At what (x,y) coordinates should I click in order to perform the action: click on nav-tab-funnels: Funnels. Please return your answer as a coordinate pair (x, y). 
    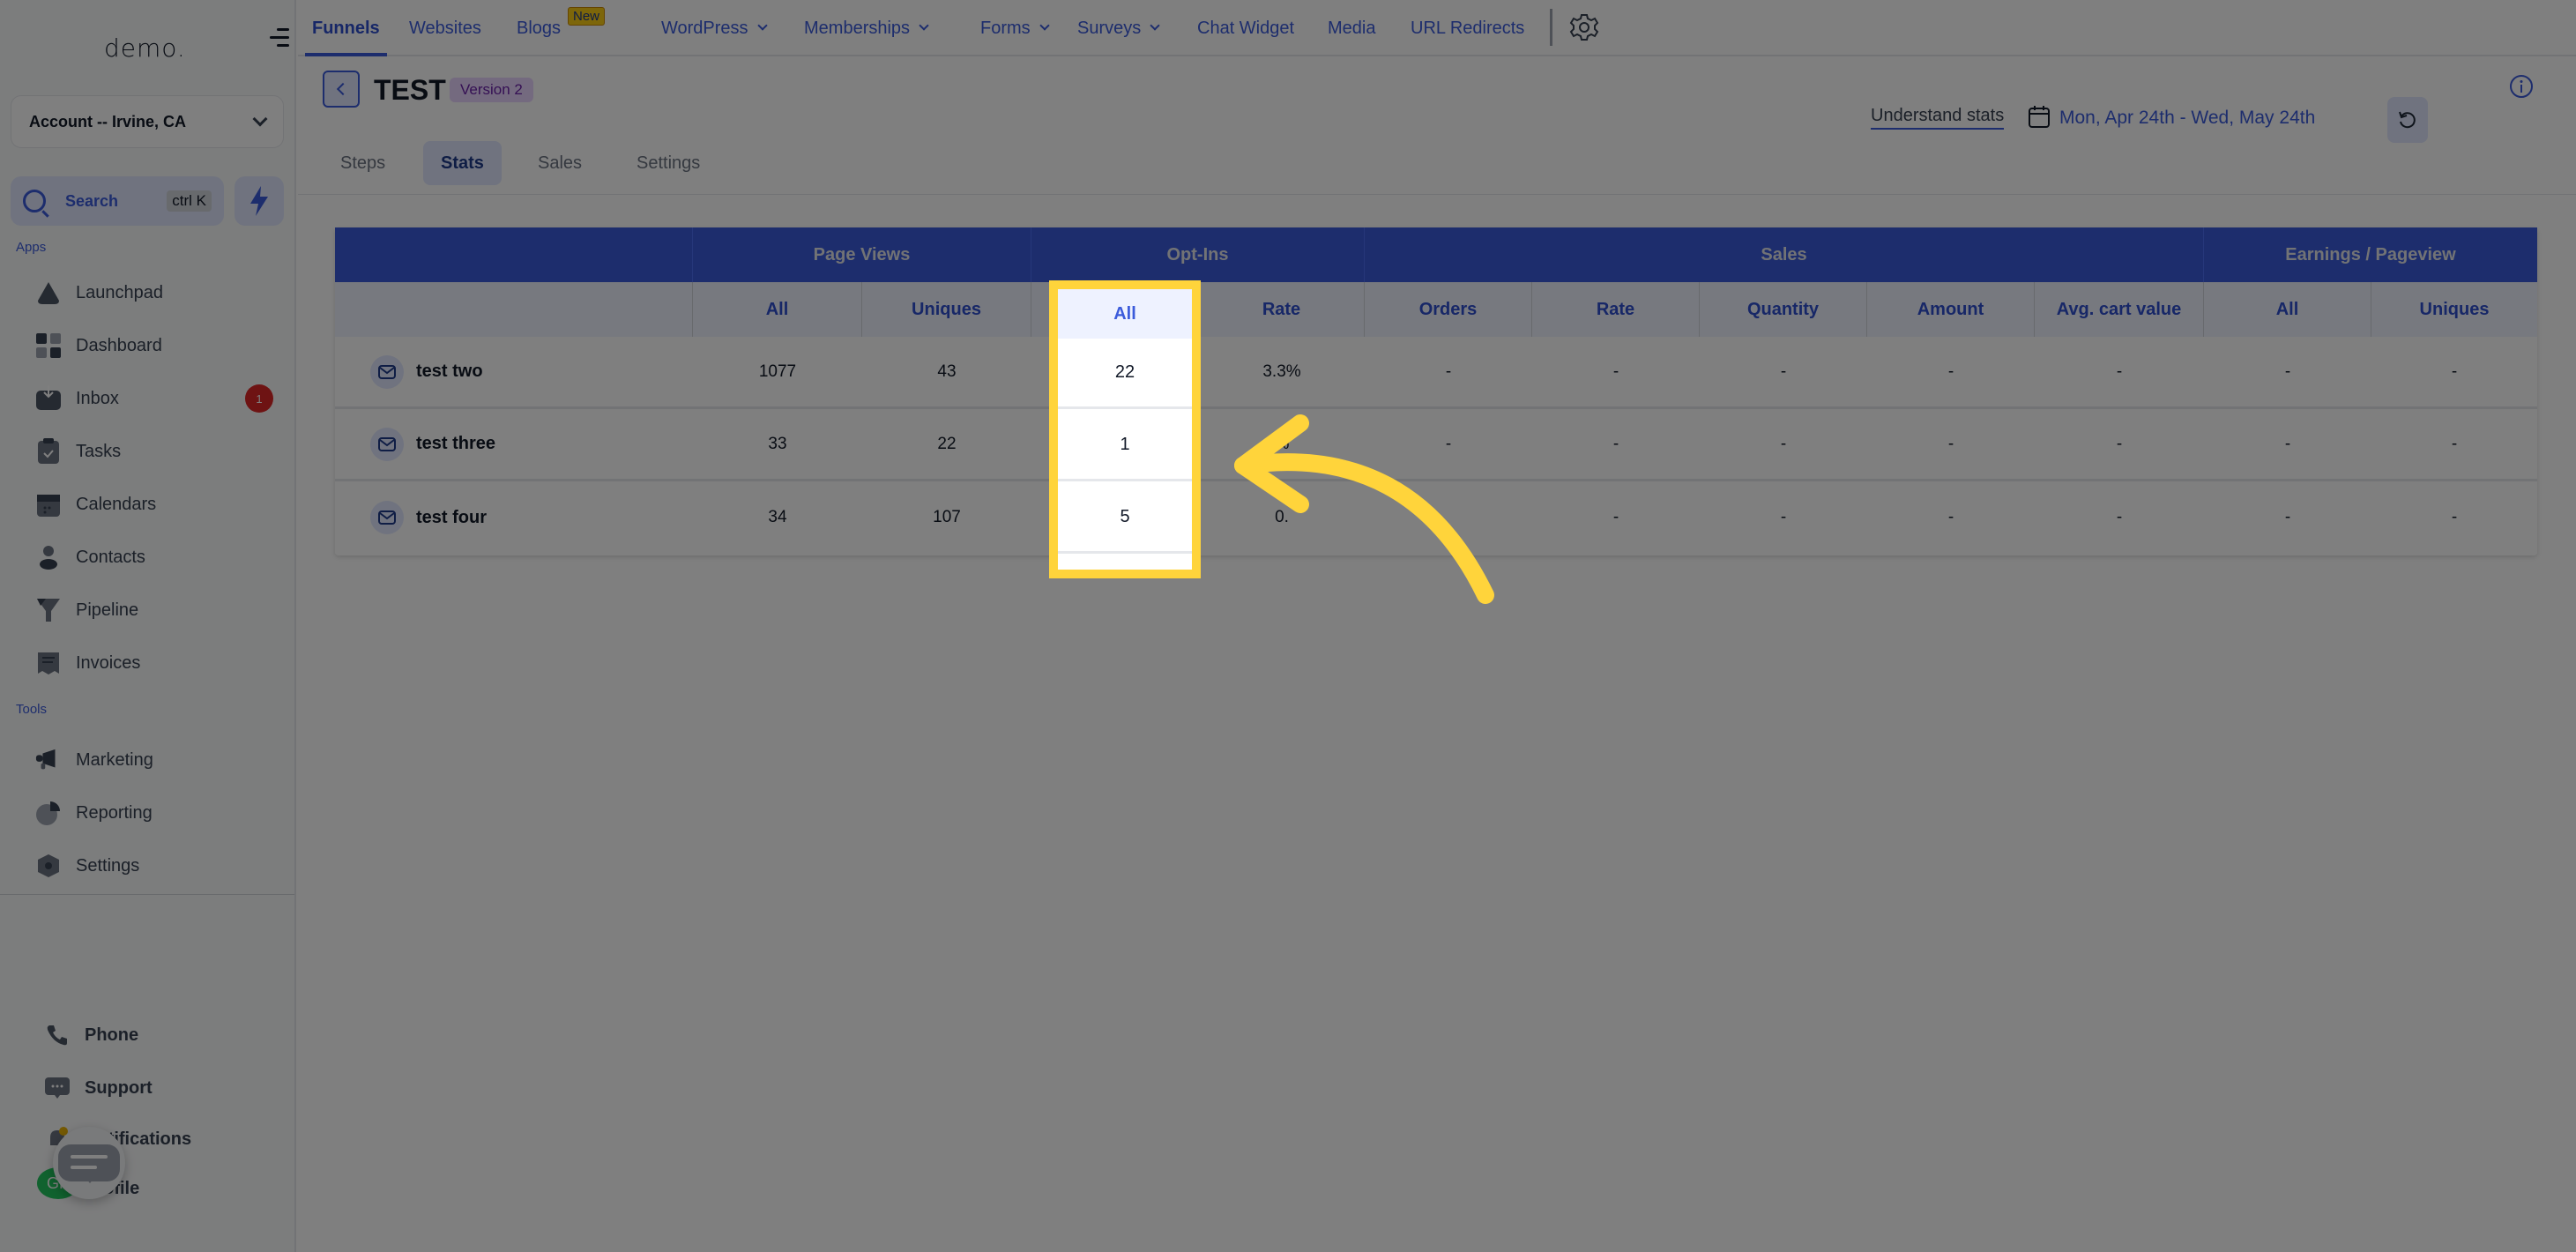
    Looking at the image, I should click on (346, 28).